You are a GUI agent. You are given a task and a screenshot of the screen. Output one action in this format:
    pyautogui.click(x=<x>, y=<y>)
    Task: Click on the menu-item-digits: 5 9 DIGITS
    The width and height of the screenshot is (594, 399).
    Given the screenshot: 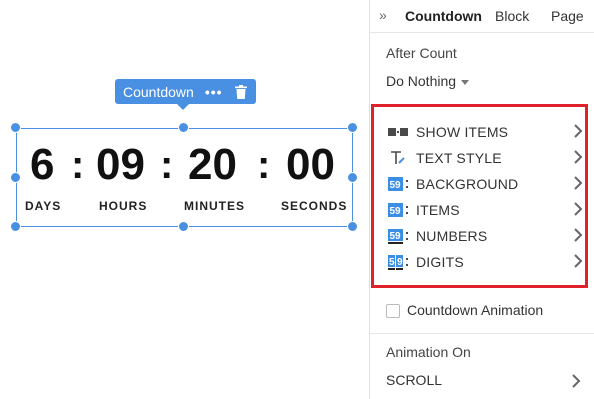 What is the action you would take?
    pyautogui.click(x=486, y=262)
    